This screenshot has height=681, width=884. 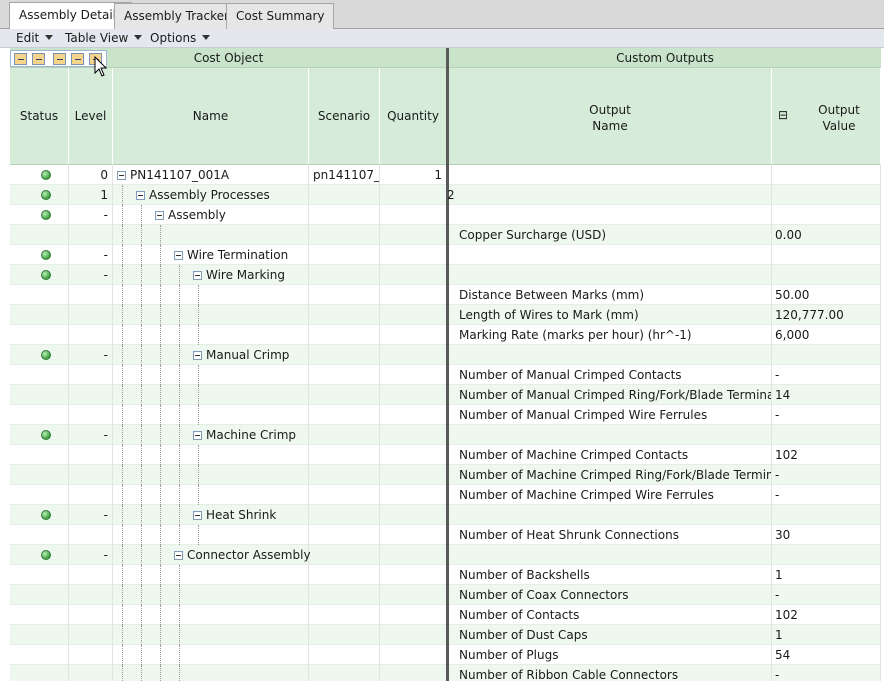 I want to click on column-header-name: Name, so click(x=211, y=116).